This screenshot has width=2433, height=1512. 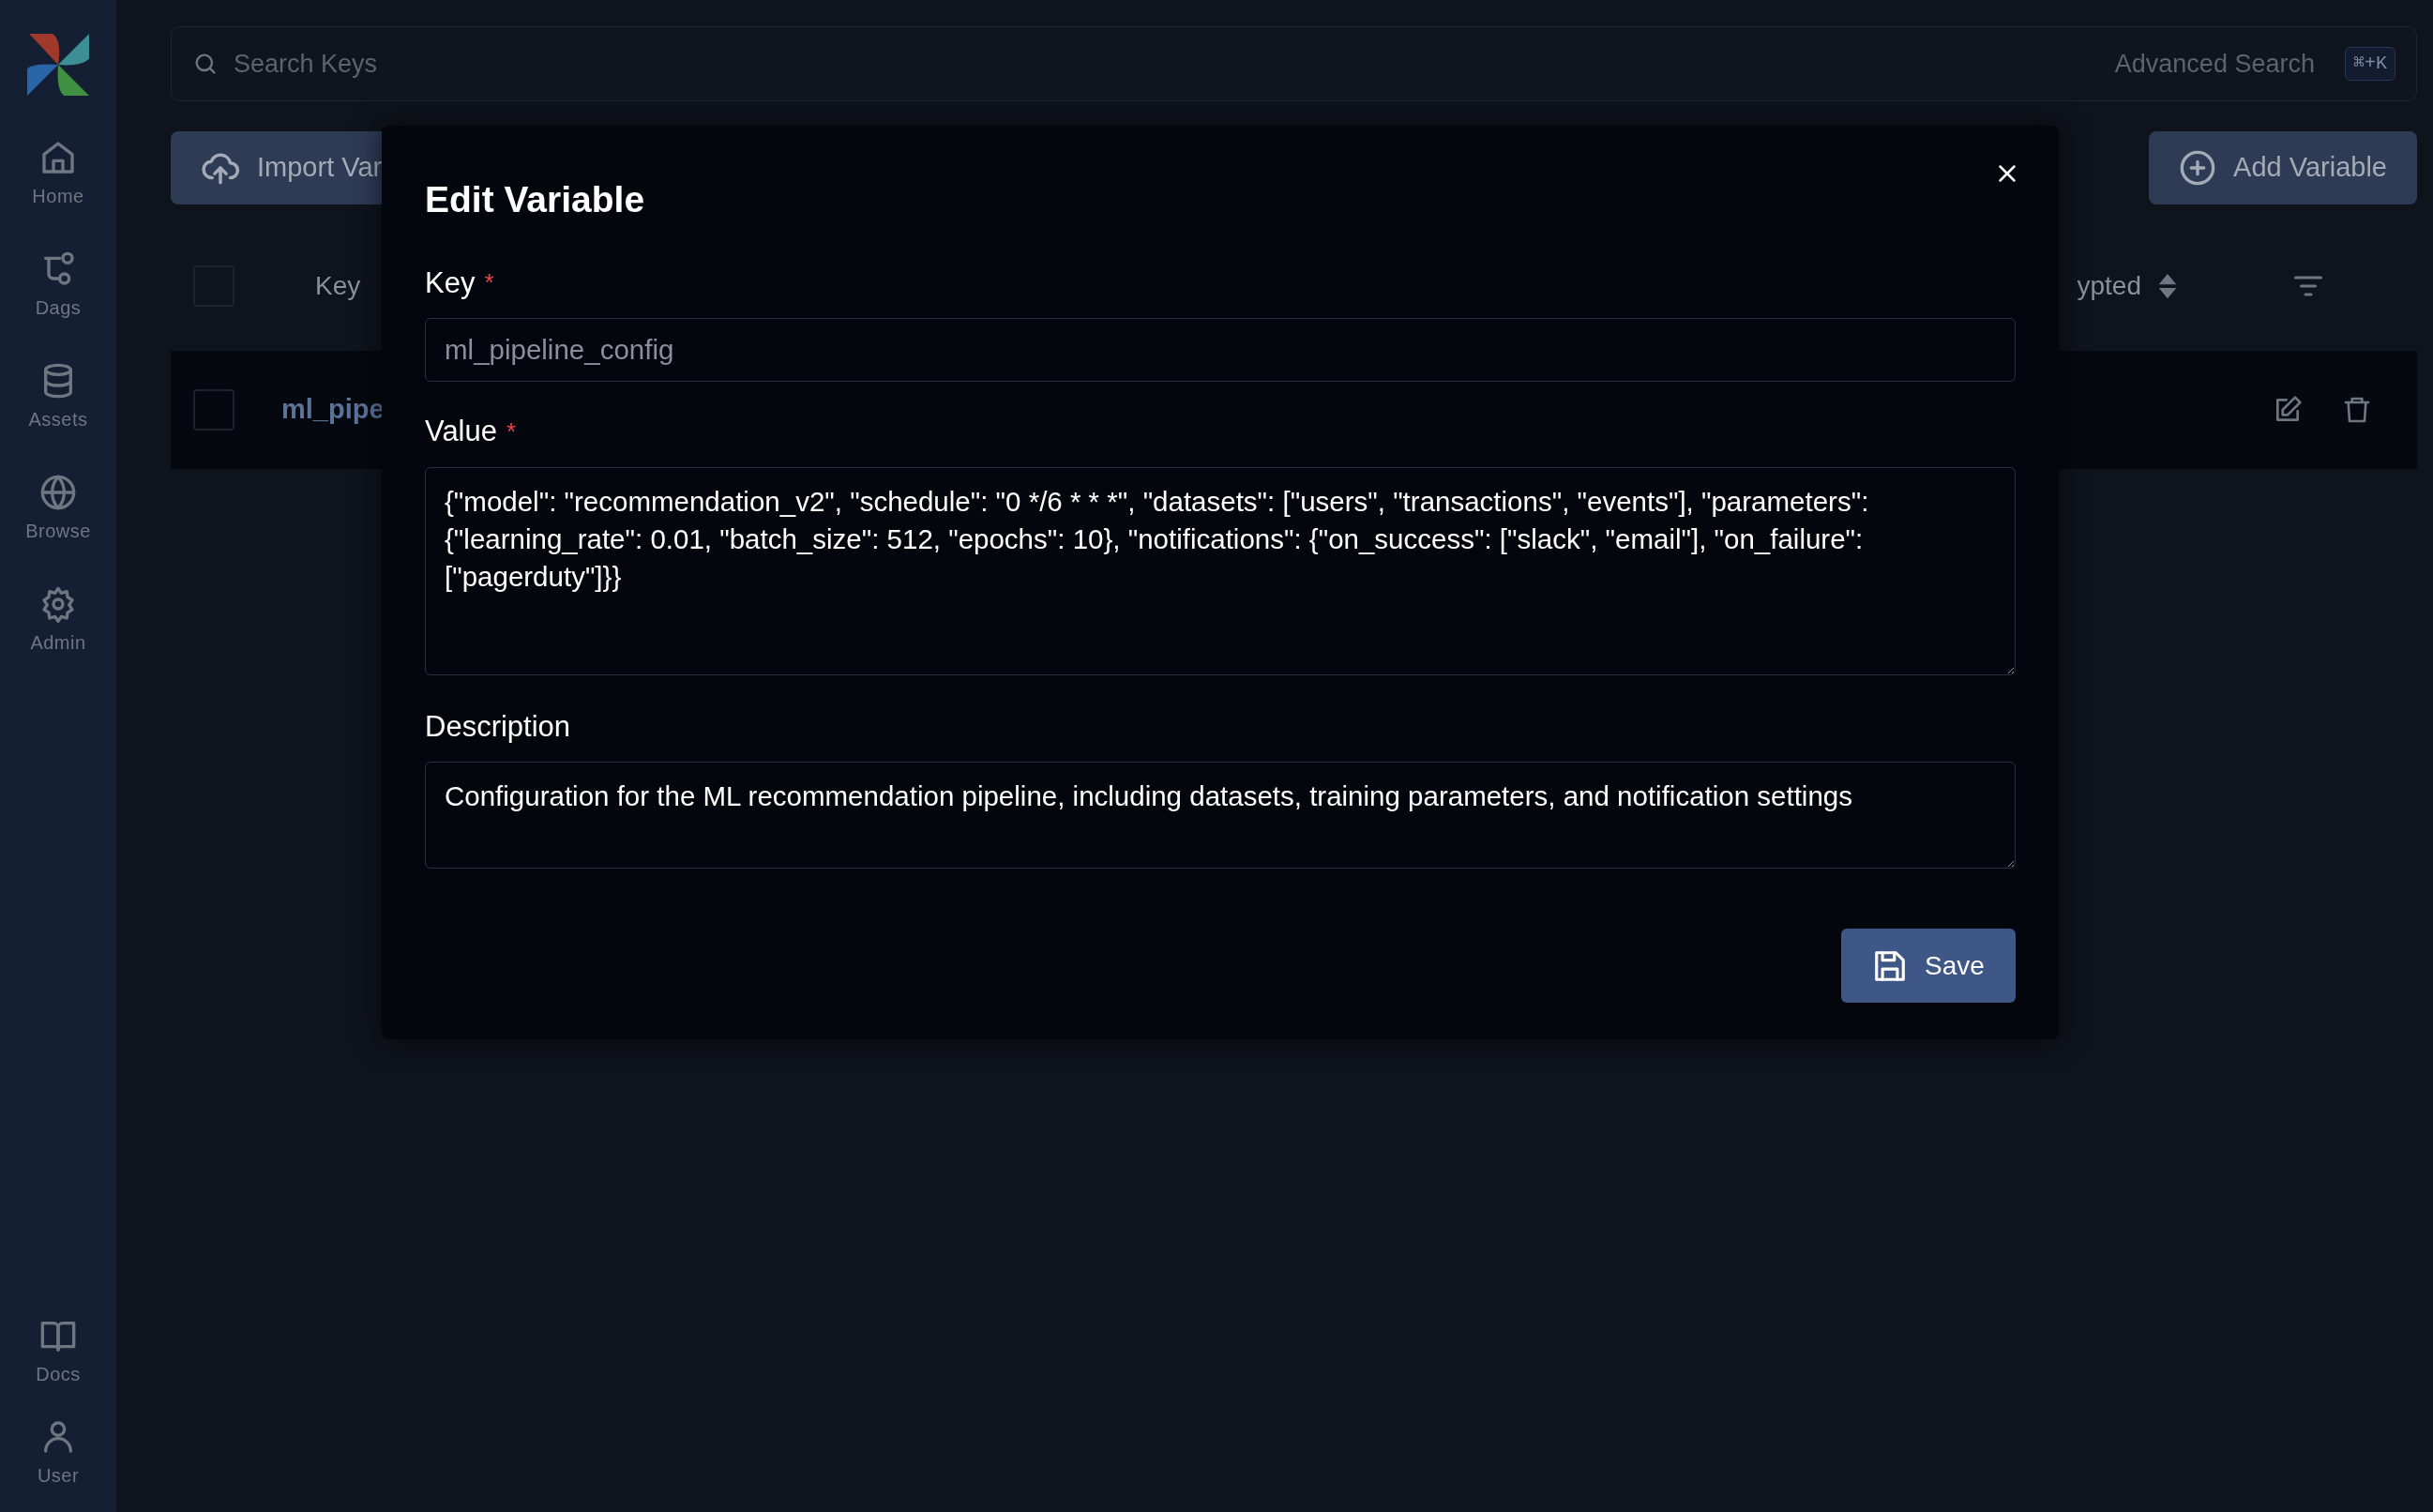 I want to click on field-label: Value, so click(x=461, y=431).